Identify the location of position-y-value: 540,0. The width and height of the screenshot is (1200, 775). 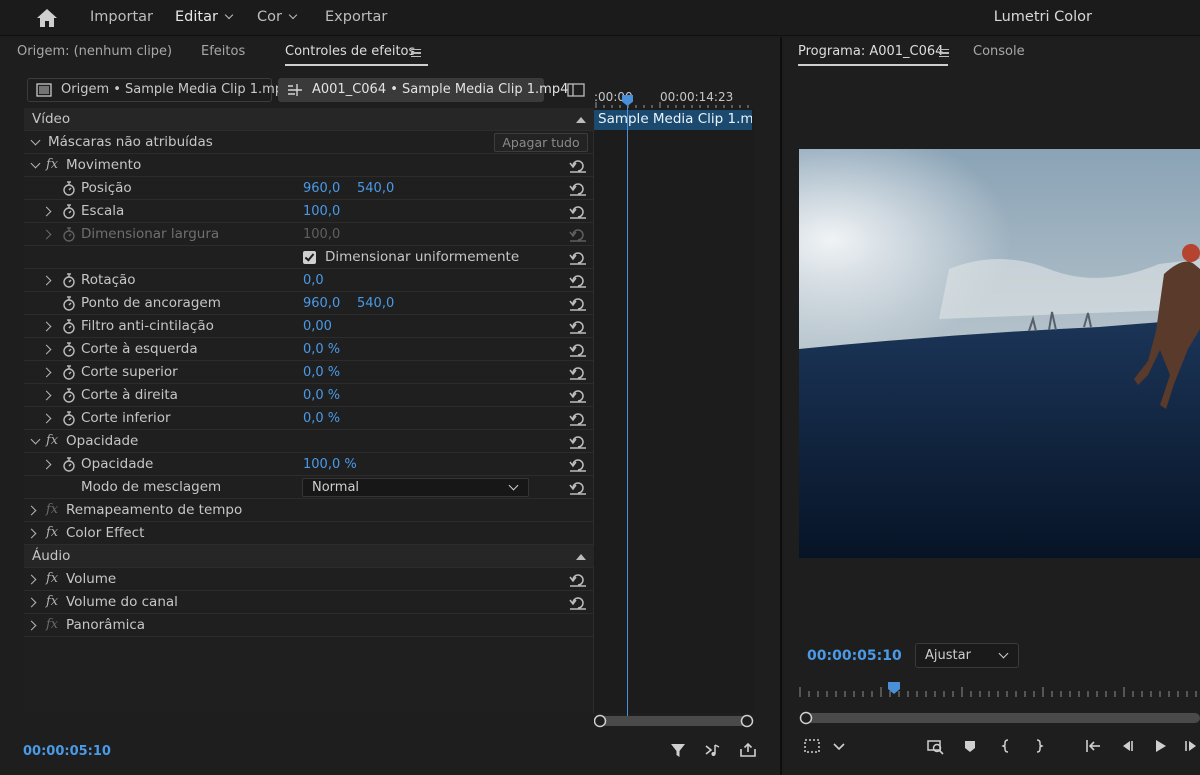
(375, 188).